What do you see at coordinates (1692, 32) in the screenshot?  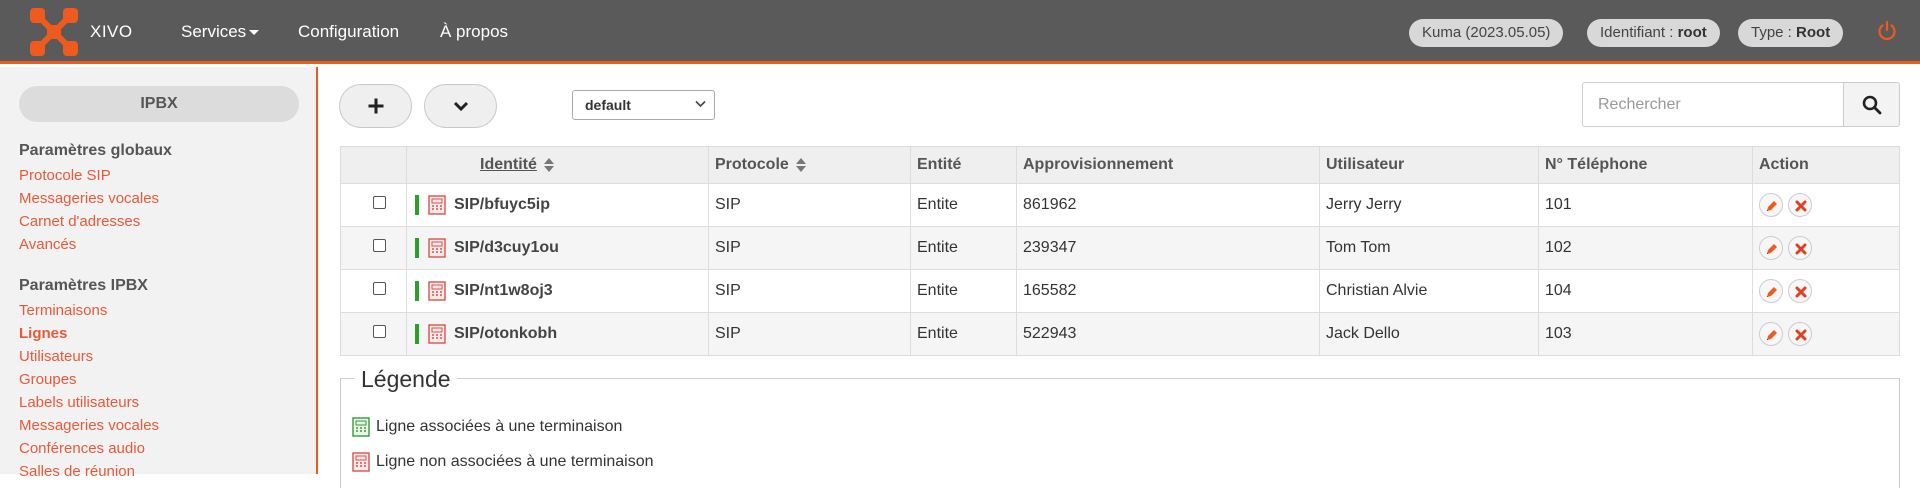 I see `login-value: root` at bounding box center [1692, 32].